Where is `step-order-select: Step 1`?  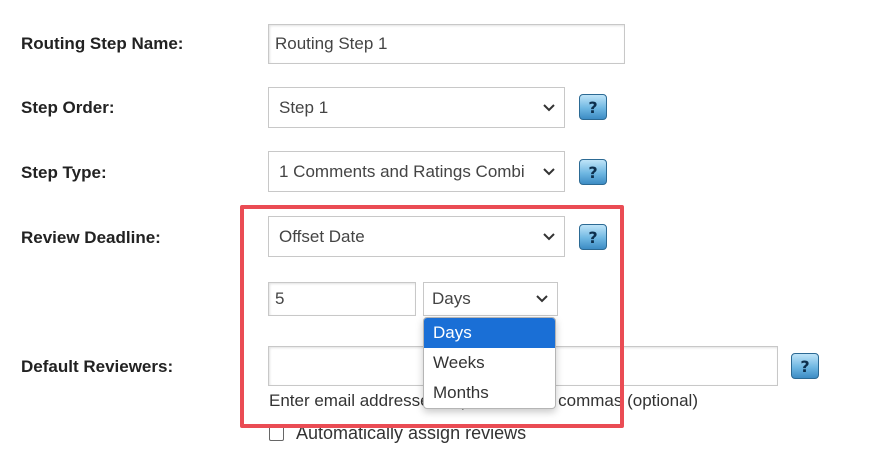
step-order-select: Step 1 is located at coordinates (416, 107).